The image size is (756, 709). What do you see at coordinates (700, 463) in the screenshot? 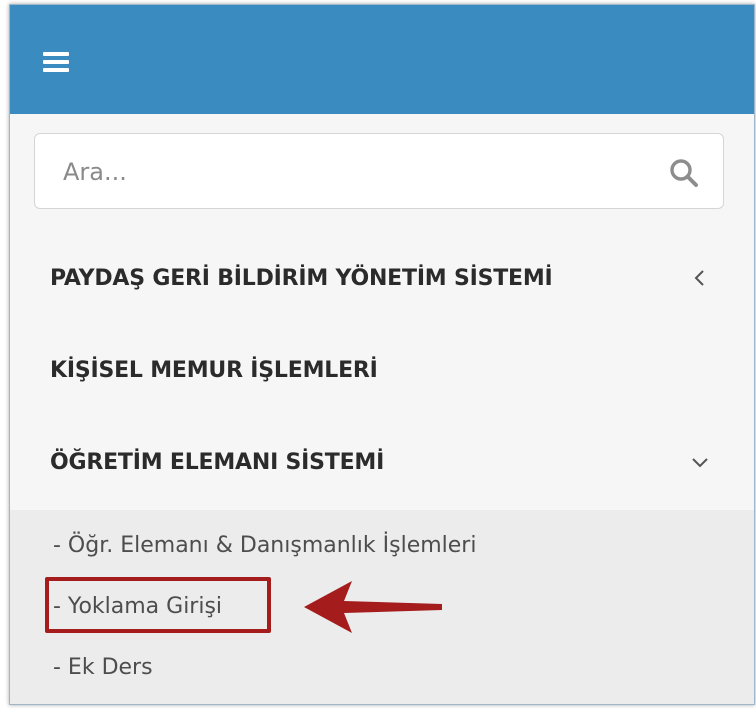
I see `chevron-down-icon` at bounding box center [700, 463].